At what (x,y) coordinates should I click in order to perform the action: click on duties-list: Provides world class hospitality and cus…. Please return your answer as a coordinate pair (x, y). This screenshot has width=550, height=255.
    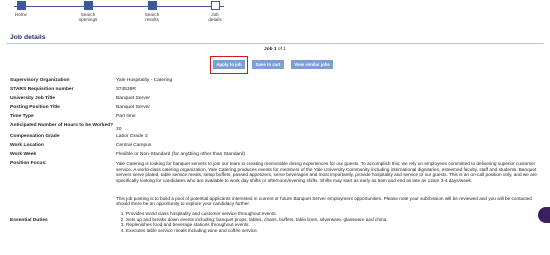
    Looking at the image, I should click on (328, 222).